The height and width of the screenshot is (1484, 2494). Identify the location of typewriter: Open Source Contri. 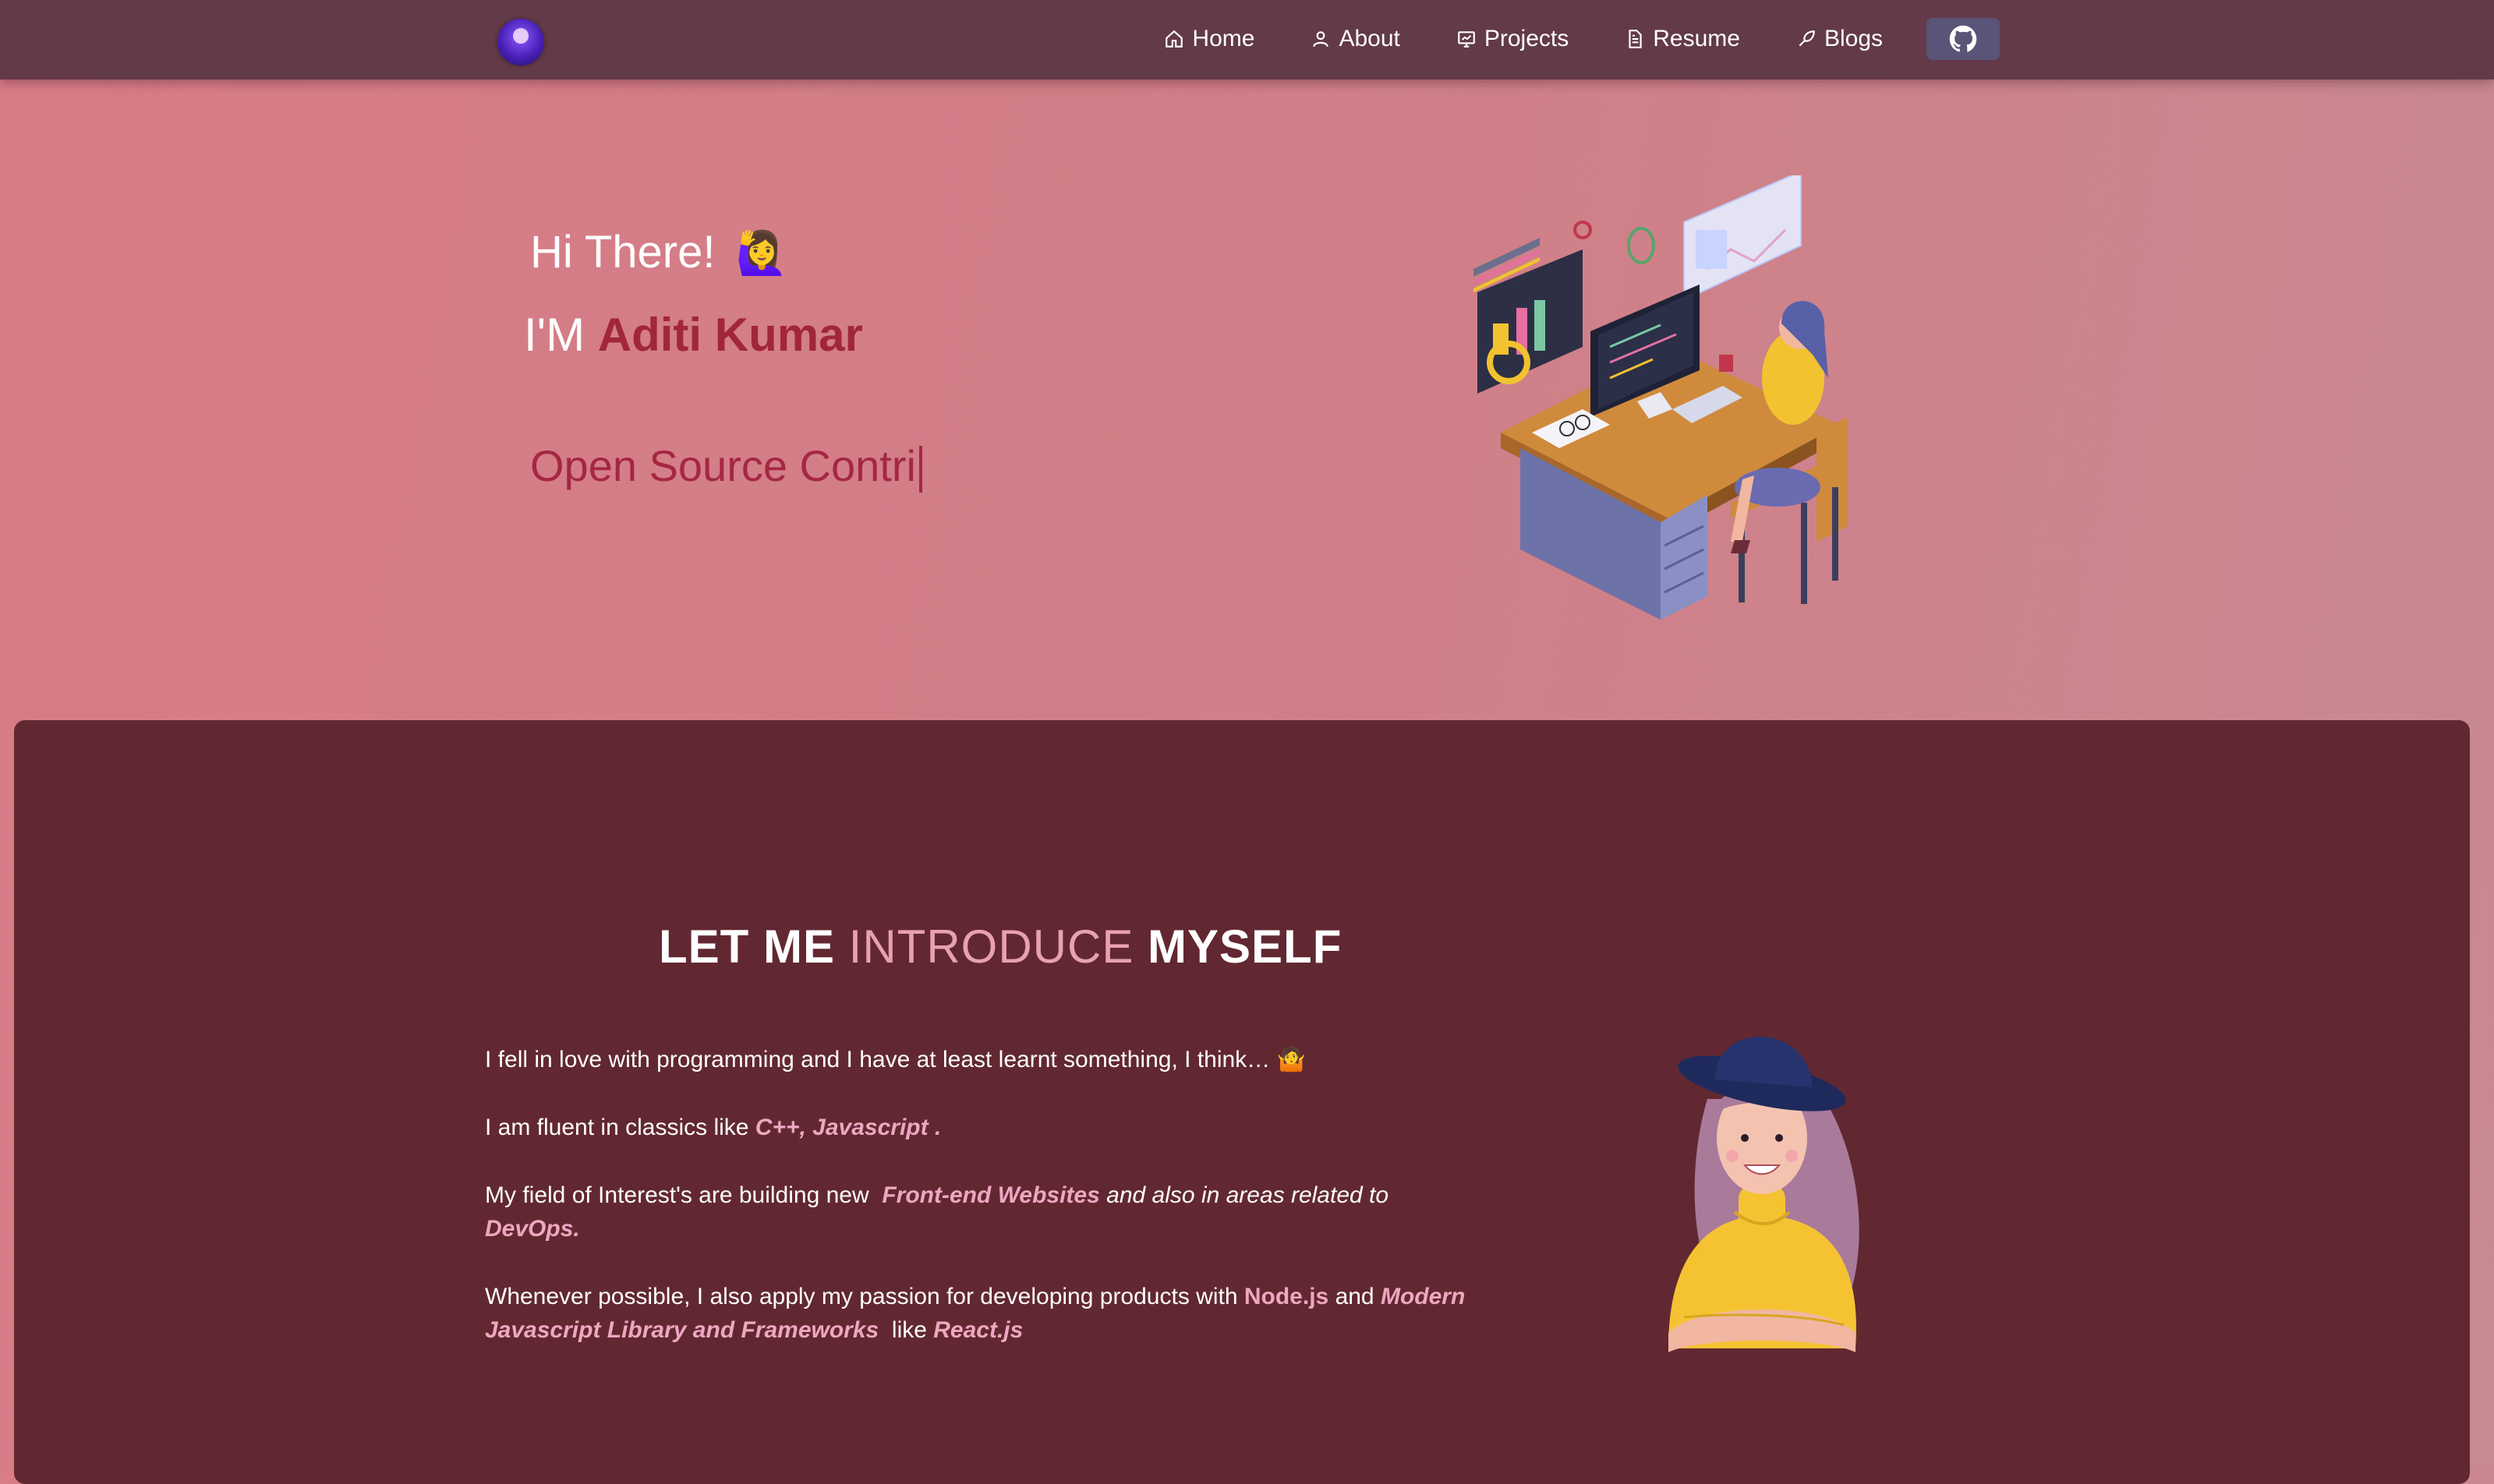
(726, 466).